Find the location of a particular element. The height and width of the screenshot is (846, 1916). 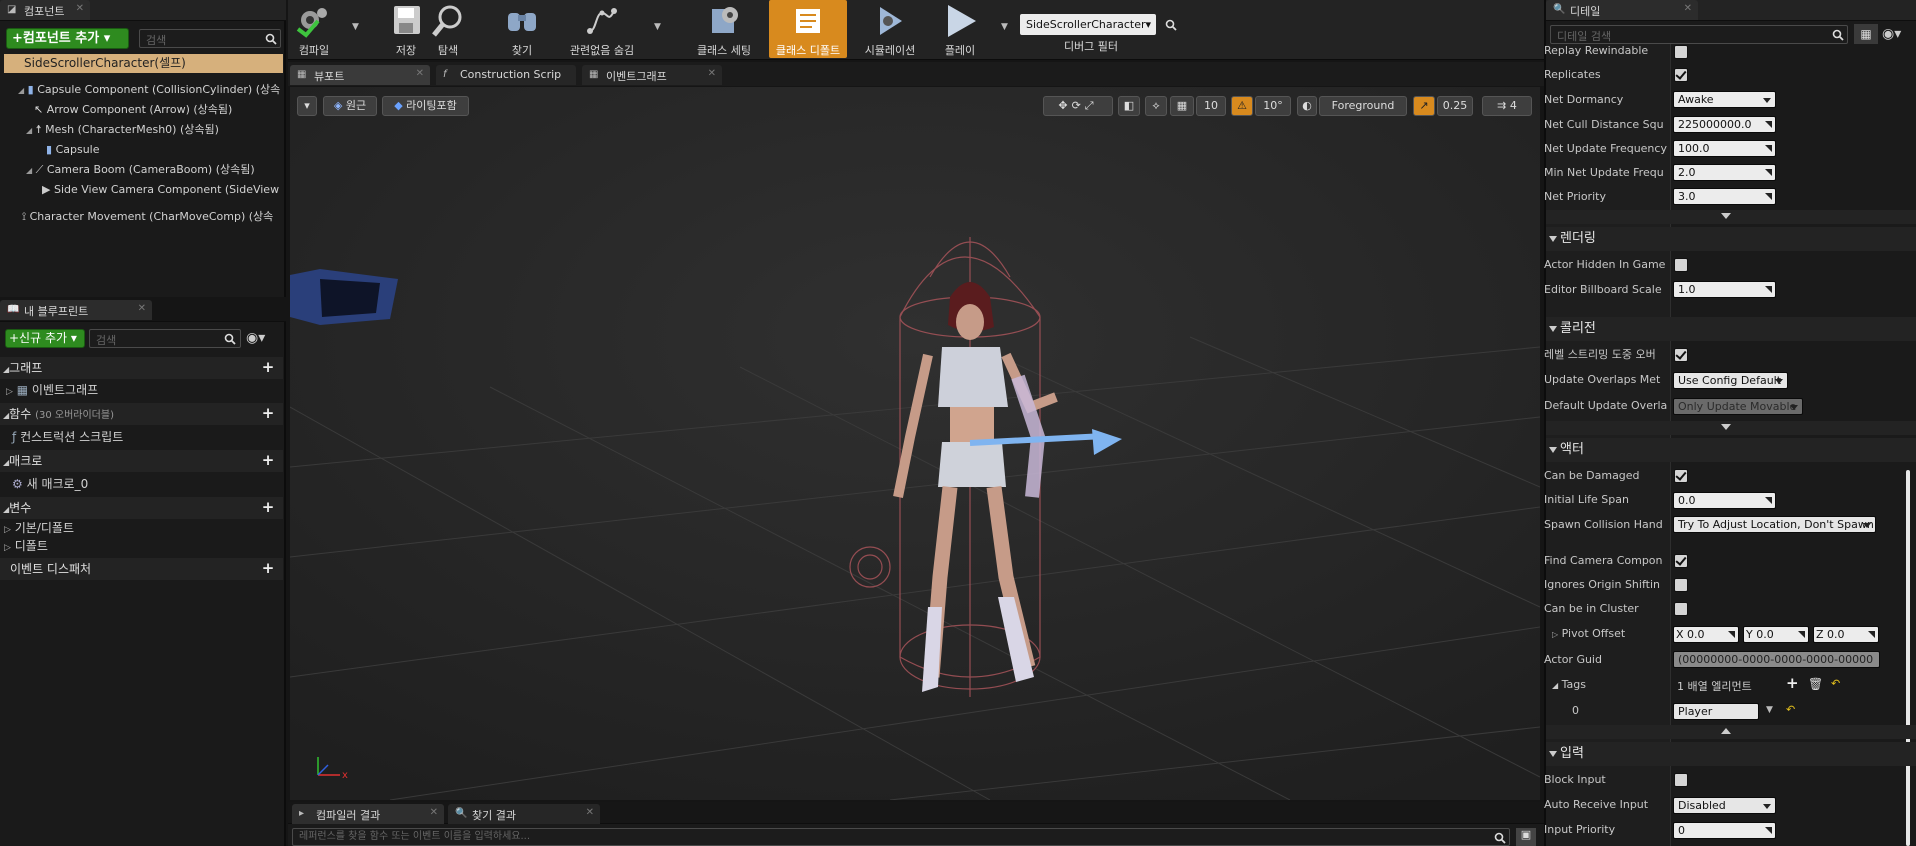

play-button: 플레이 is located at coordinates (960, 29).